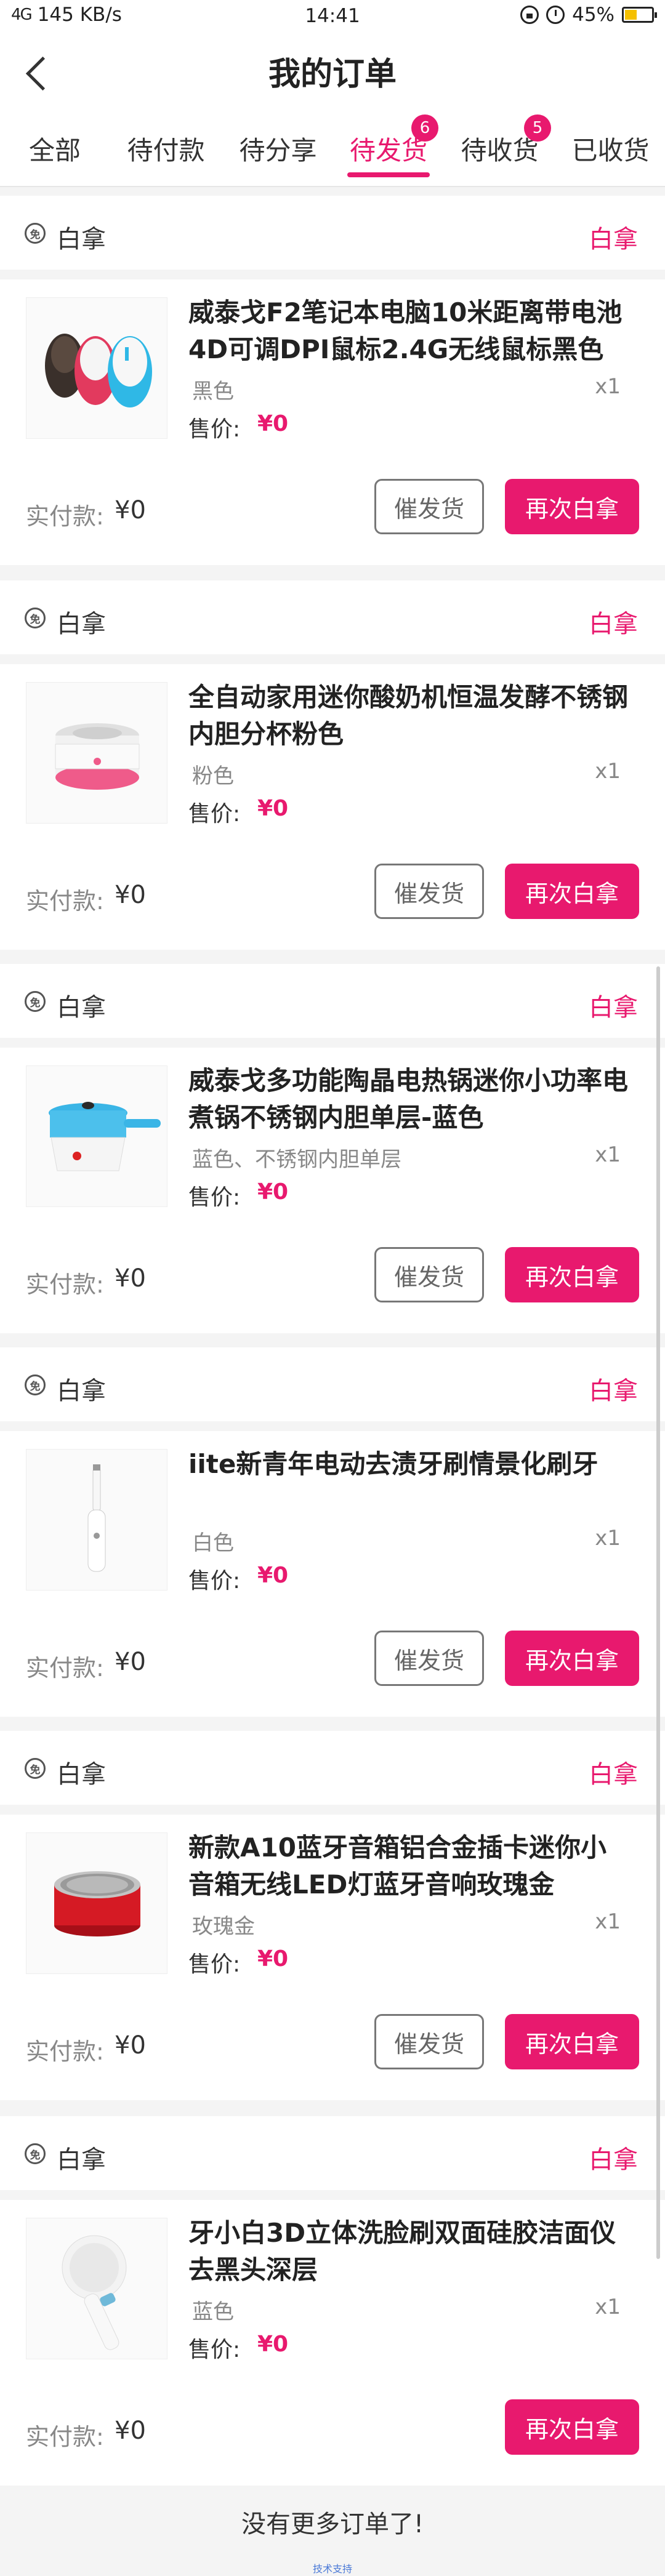 Image resolution: width=665 pixels, height=2576 pixels. What do you see at coordinates (410, 2252) in the screenshot?
I see `product-name: 牙小白3D立体洗脸刷双面硅胶洁面仪去黑头深层` at bounding box center [410, 2252].